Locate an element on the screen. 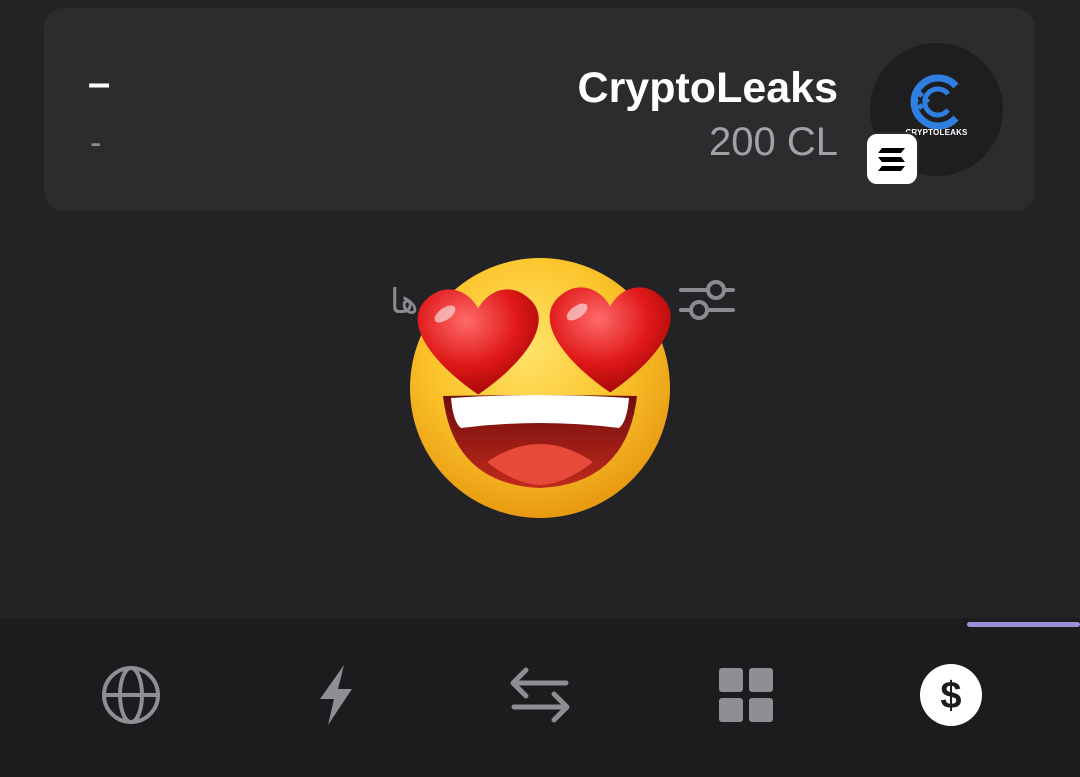 This screenshot has height=777, width=1080. lightning-icon is located at coordinates (336, 695).